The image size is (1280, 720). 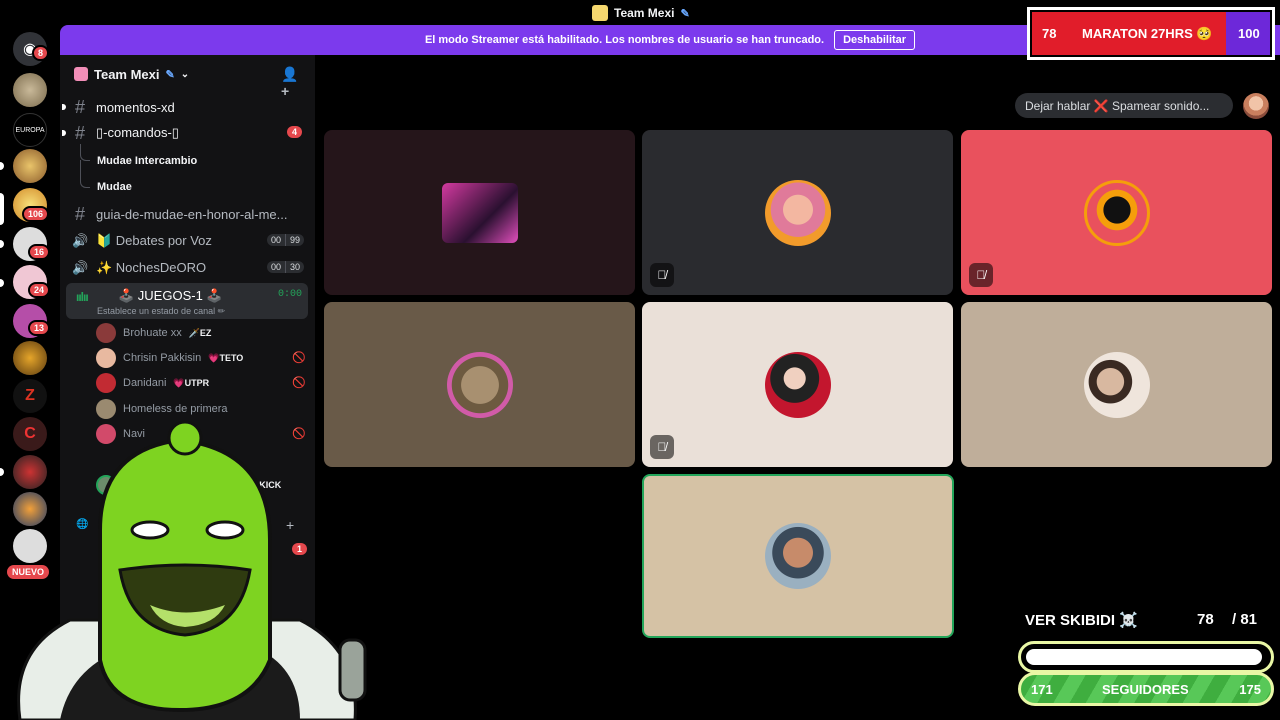 What do you see at coordinates (1049, 33) in the screenshot?
I see `maraton-left-count: 78` at bounding box center [1049, 33].